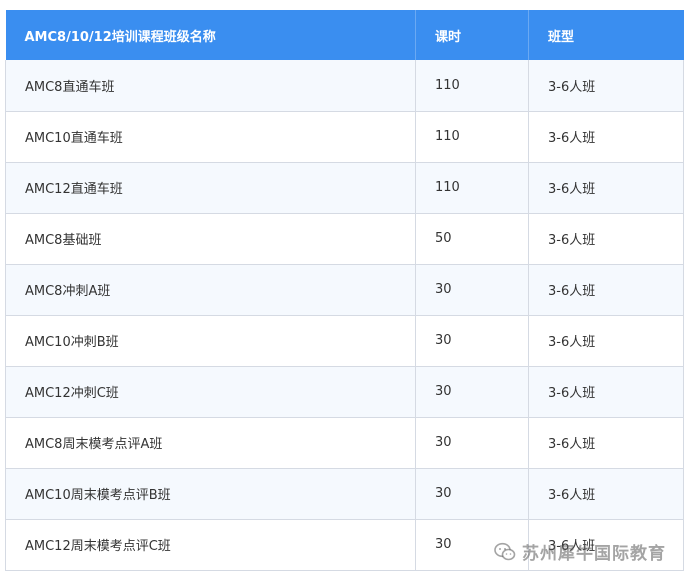 This screenshot has width=688, height=578. What do you see at coordinates (472, 239) in the screenshot?
I see `cell-hours: 50` at bounding box center [472, 239].